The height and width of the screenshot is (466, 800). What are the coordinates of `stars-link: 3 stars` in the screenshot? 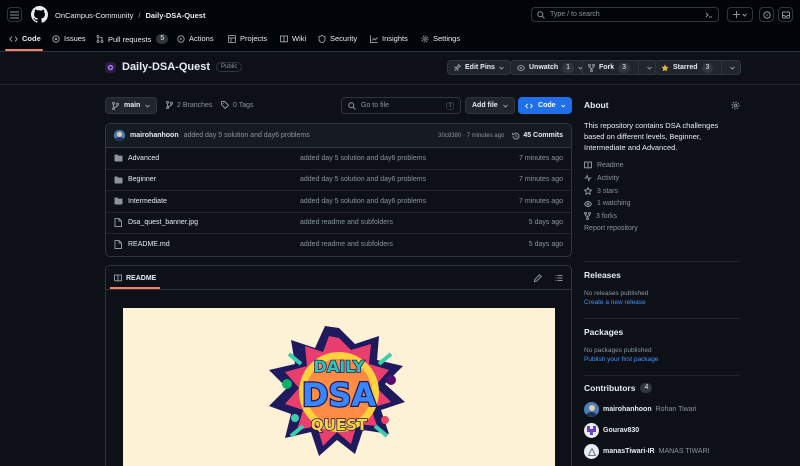 It's located at (662, 191).